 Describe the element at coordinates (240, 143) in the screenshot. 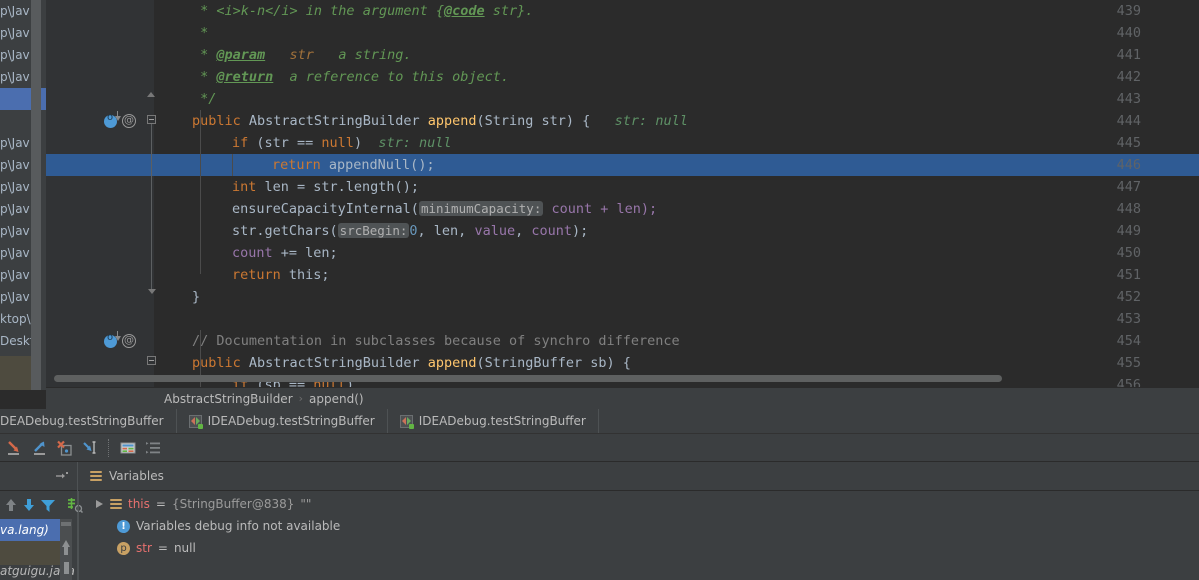

I see `keyword: if` at that location.